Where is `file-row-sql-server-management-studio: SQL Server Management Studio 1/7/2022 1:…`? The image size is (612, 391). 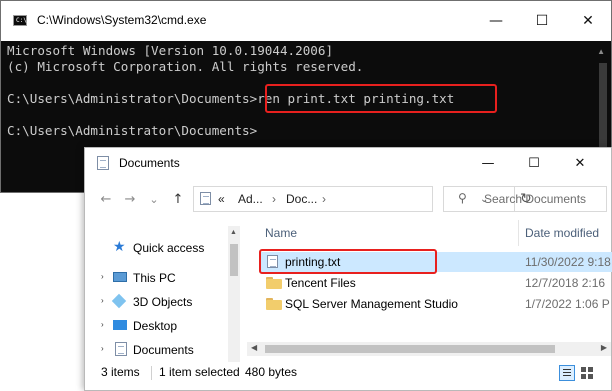 file-row-sql-server-management-studio: SQL Server Management Studio 1/7/2022 1:… is located at coordinates (436, 304).